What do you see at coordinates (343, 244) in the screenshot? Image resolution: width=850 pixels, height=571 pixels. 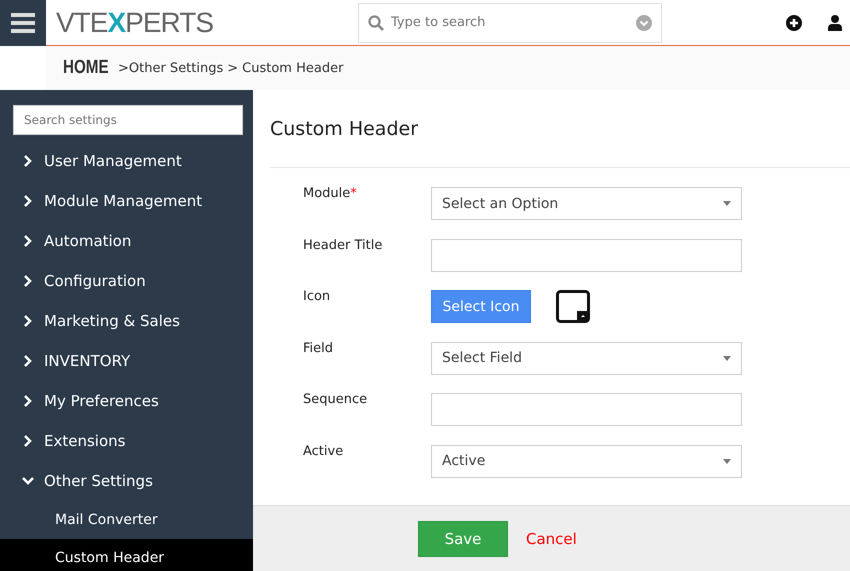 I see `field-label: Header Title` at bounding box center [343, 244].